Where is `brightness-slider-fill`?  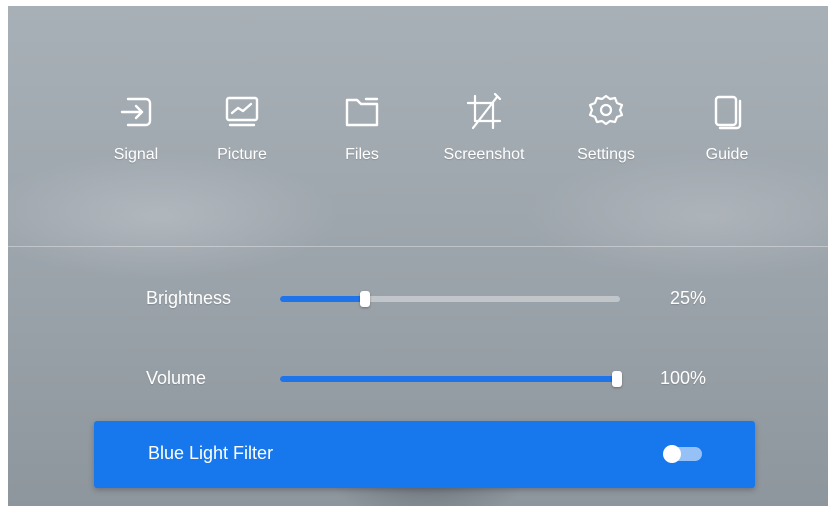 brightness-slider-fill is located at coordinates (322, 299).